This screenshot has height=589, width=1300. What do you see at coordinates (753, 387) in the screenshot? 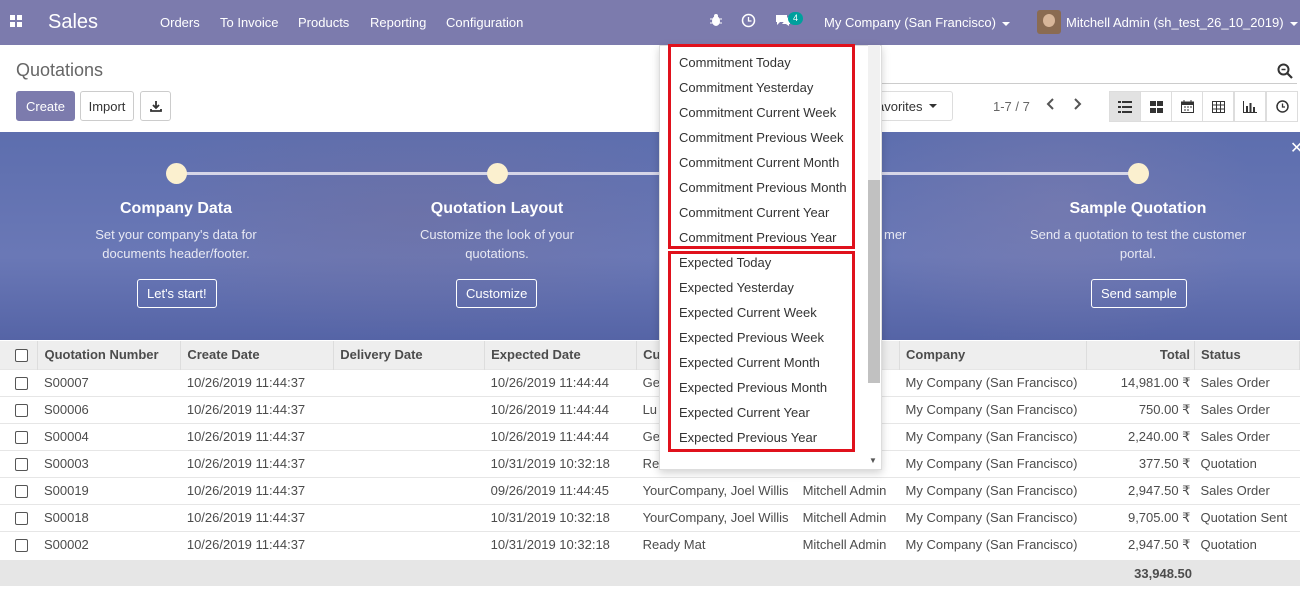
I see `filter-option: Expected Previous Month` at bounding box center [753, 387].